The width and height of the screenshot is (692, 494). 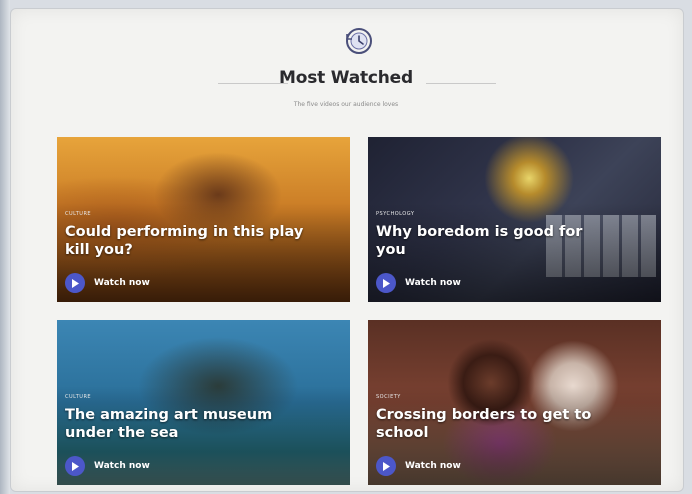 I want to click on card-headline: Crossing borders to get to school, so click(x=496, y=424).